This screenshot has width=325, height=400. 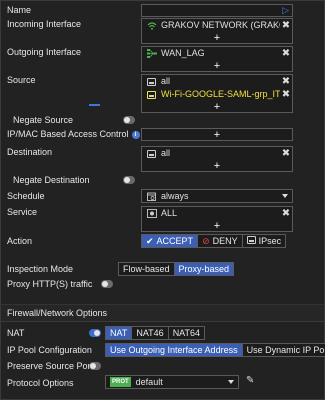 I want to click on cursor-icon: ▷, so click(x=285, y=10).